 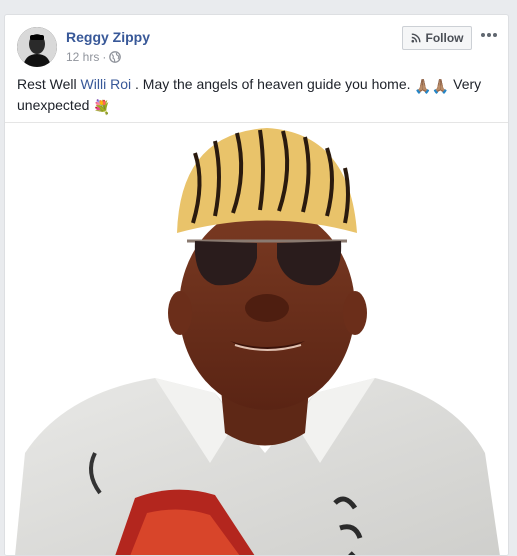 I want to click on author-avatar, so click(x=37, y=47).